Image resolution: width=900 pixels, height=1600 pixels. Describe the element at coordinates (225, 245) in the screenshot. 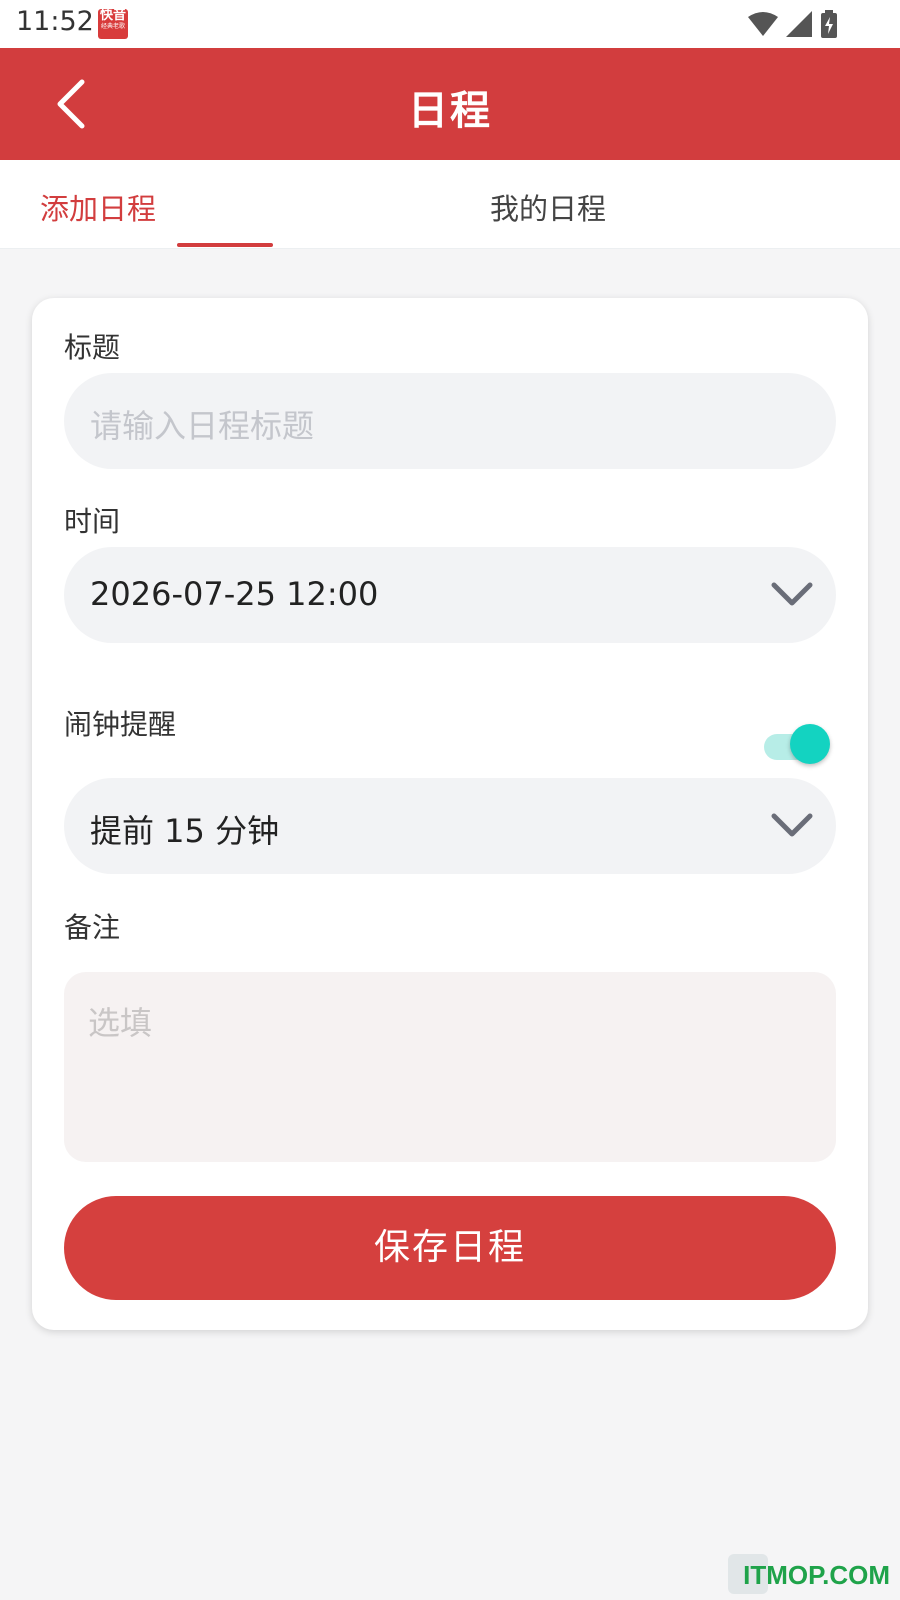

I see `tab-indicator` at that location.